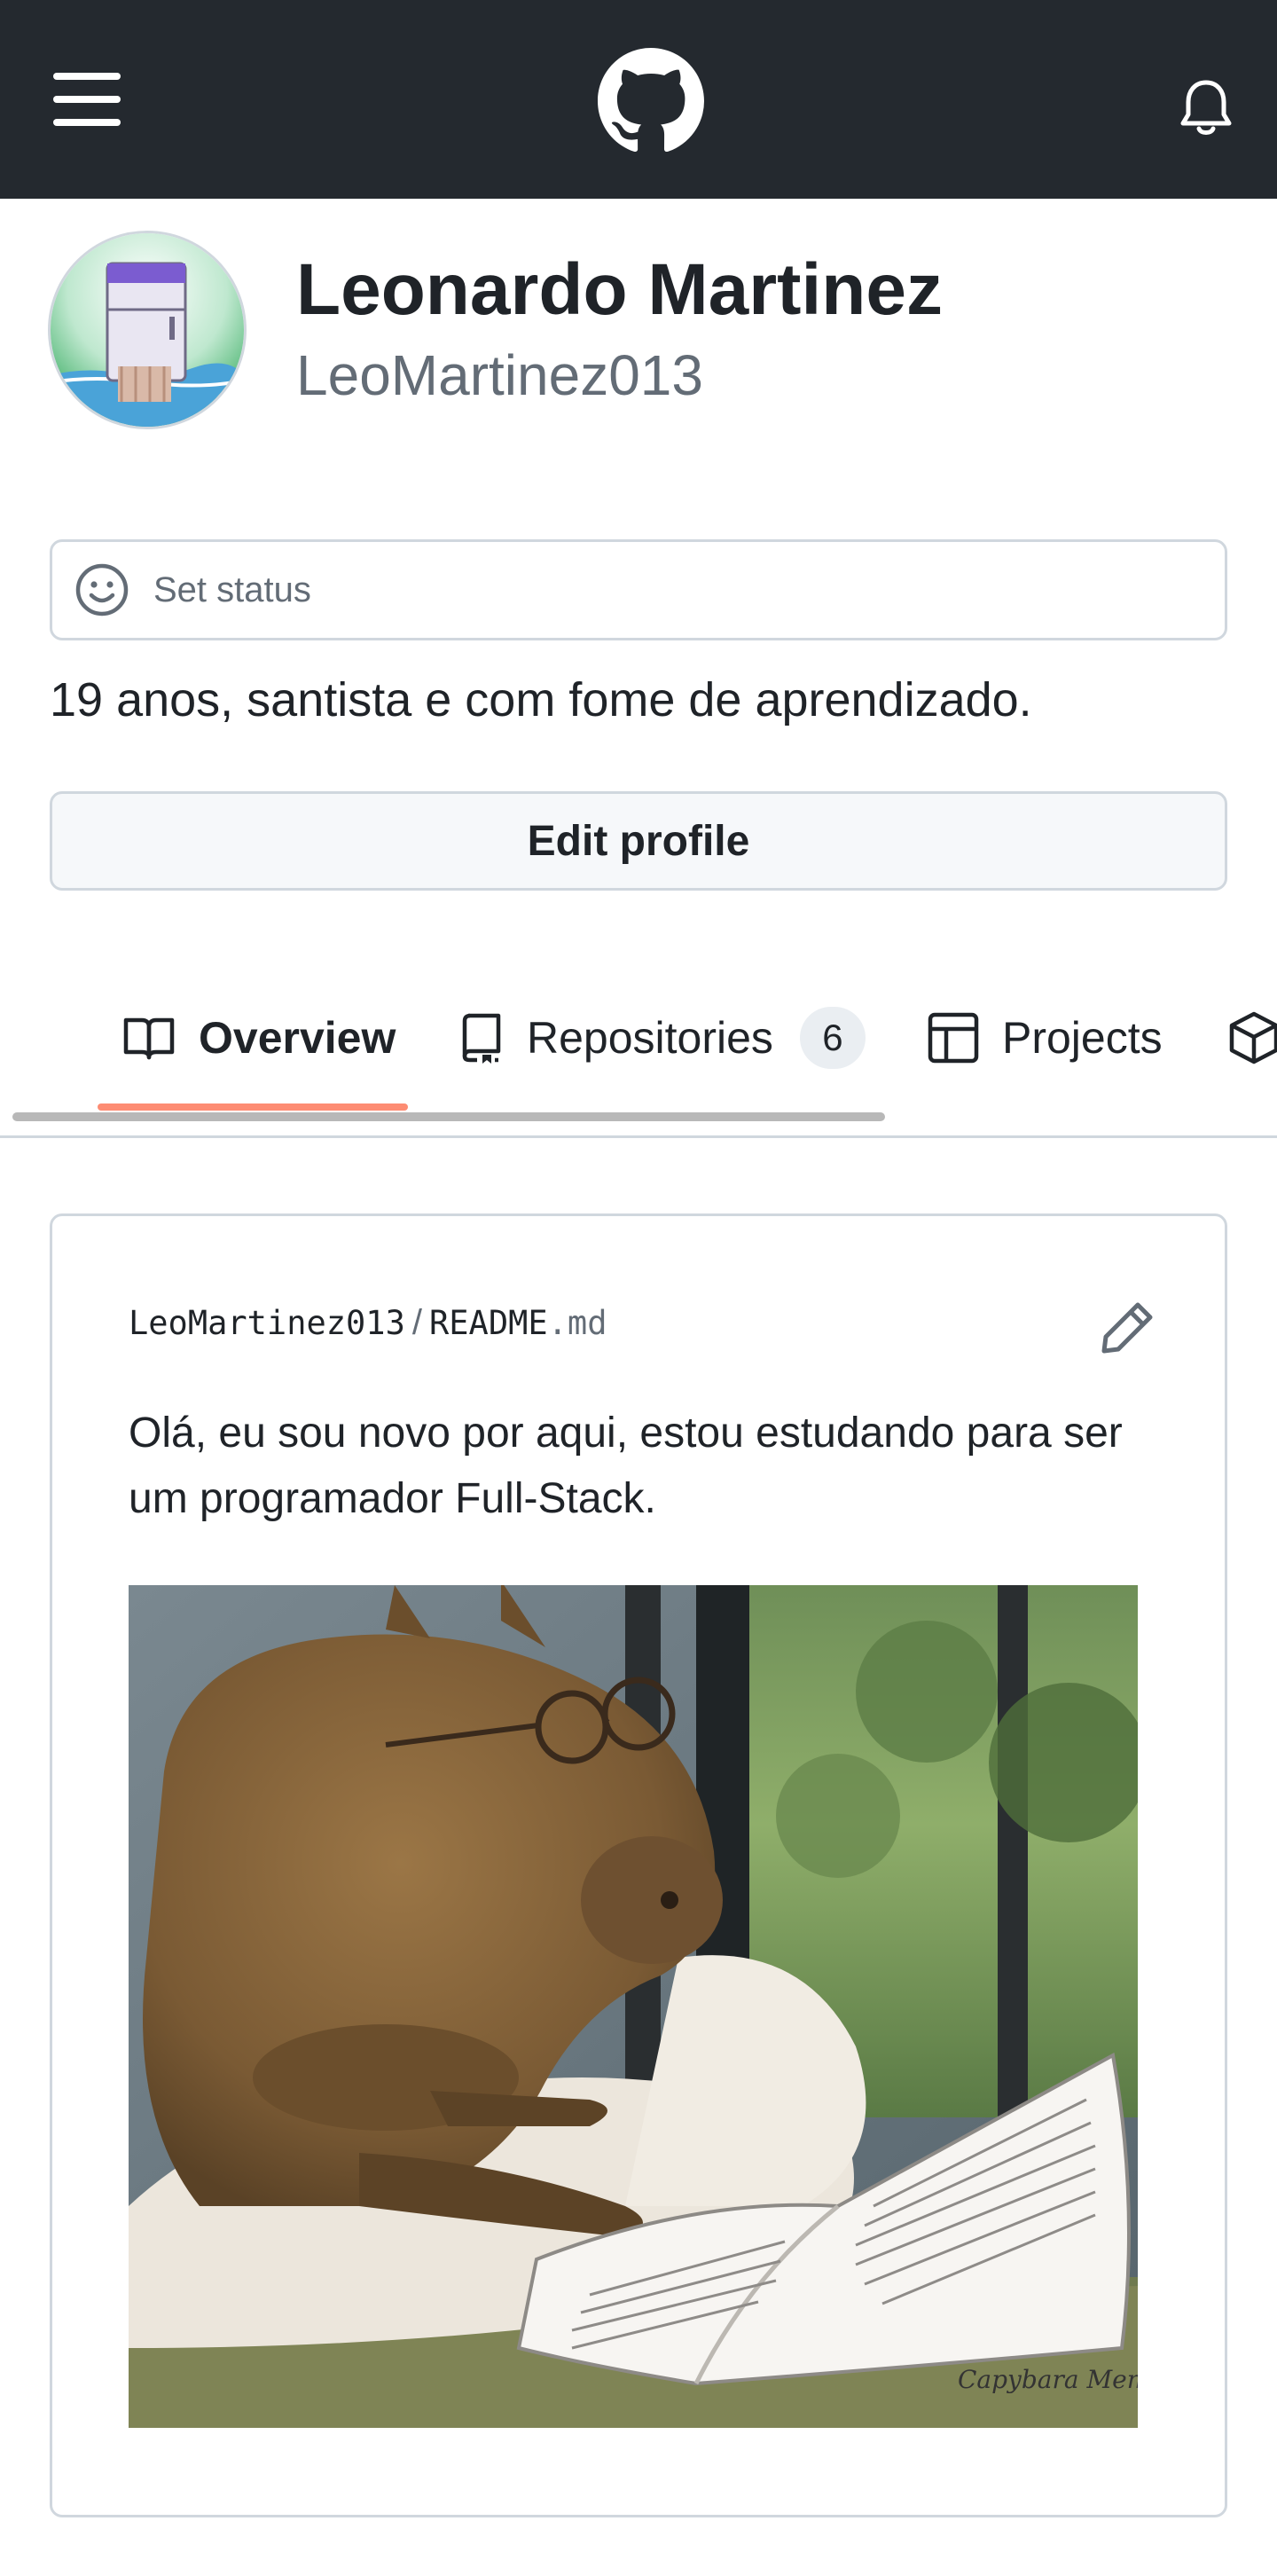 This screenshot has height=2576, width=1277. I want to click on repo-icon, so click(481, 1038).